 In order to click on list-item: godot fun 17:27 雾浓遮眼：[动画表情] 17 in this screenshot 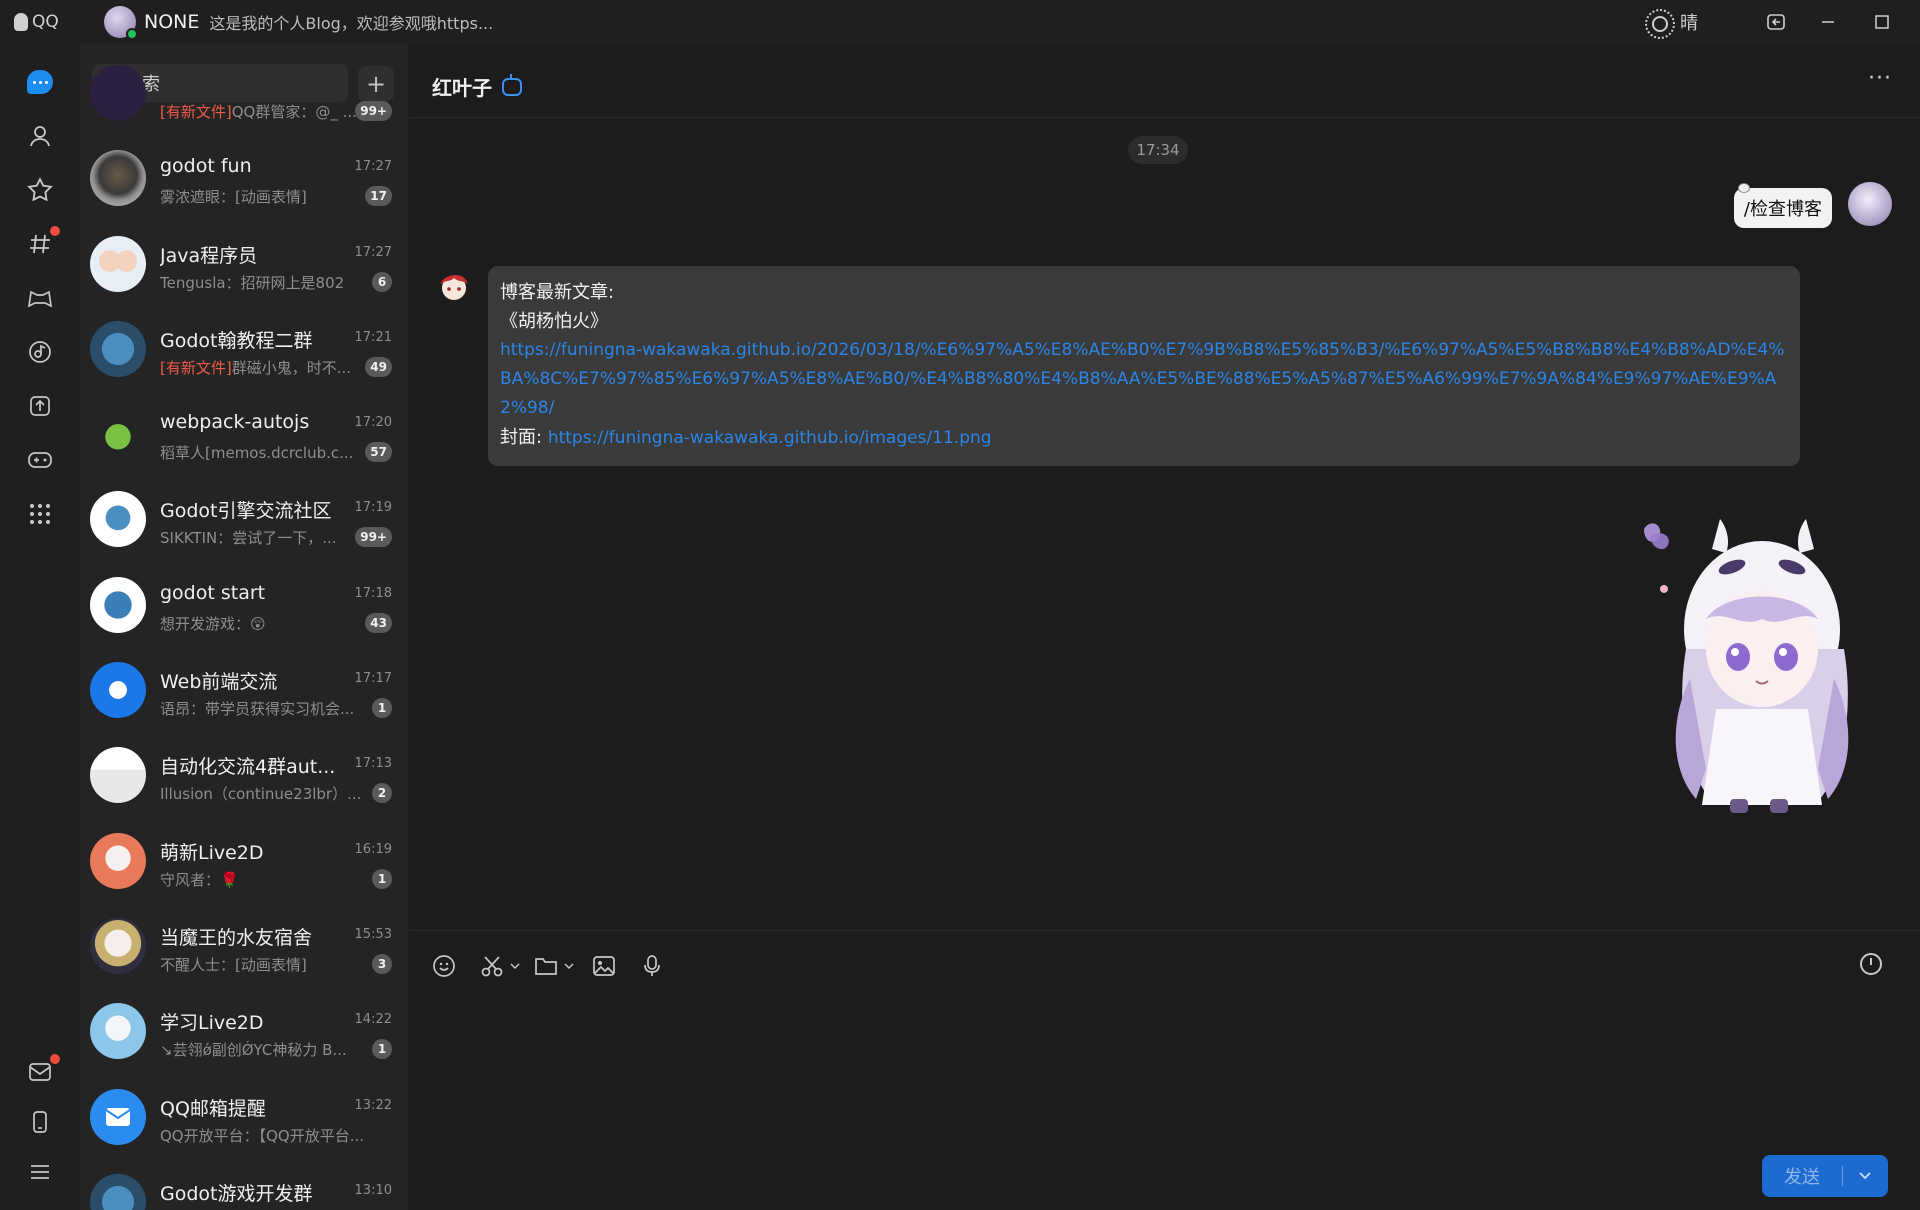, I will do `click(244, 179)`.